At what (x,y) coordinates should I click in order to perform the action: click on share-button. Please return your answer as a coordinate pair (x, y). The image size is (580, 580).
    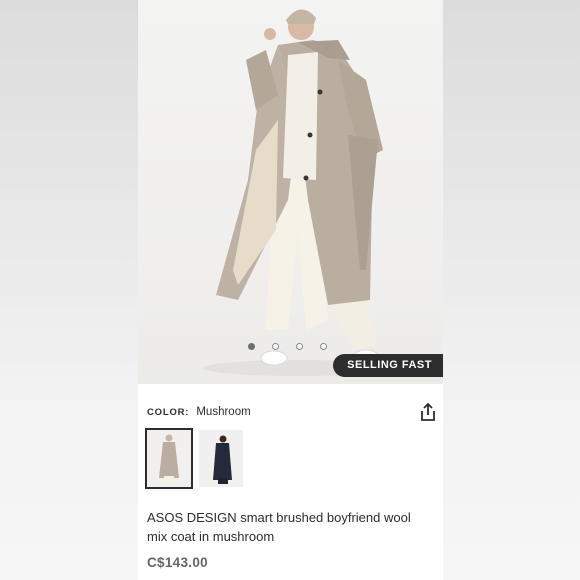
    Looking at the image, I should click on (428, 412).